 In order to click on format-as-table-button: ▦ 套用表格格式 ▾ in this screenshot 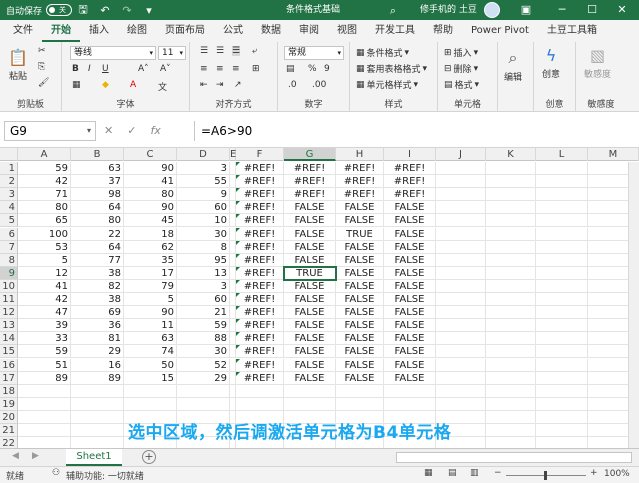, I will do `click(391, 69)`.